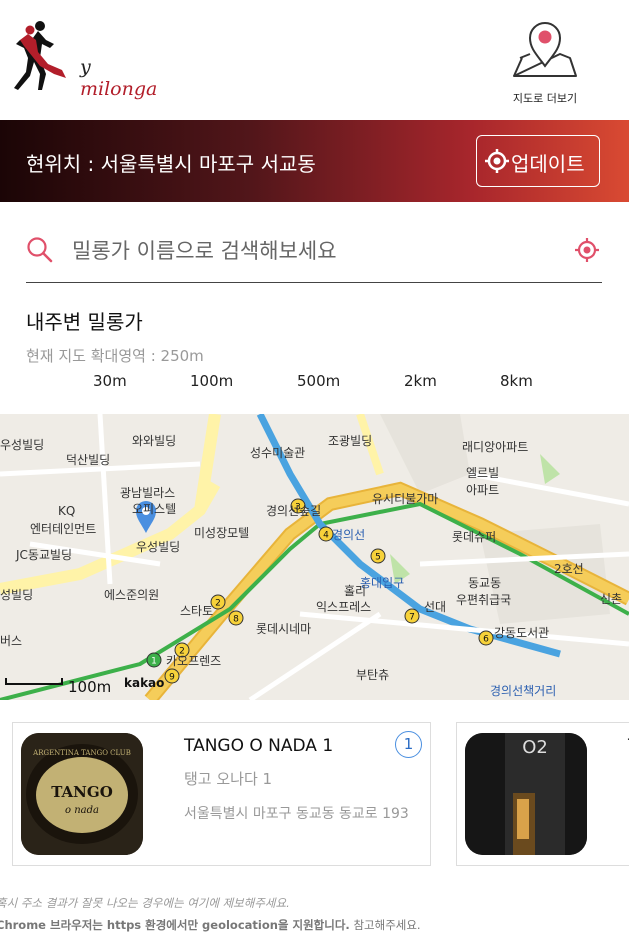 The width and height of the screenshot is (629, 933). What do you see at coordinates (40, 250) in the screenshot?
I see `search-icon` at bounding box center [40, 250].